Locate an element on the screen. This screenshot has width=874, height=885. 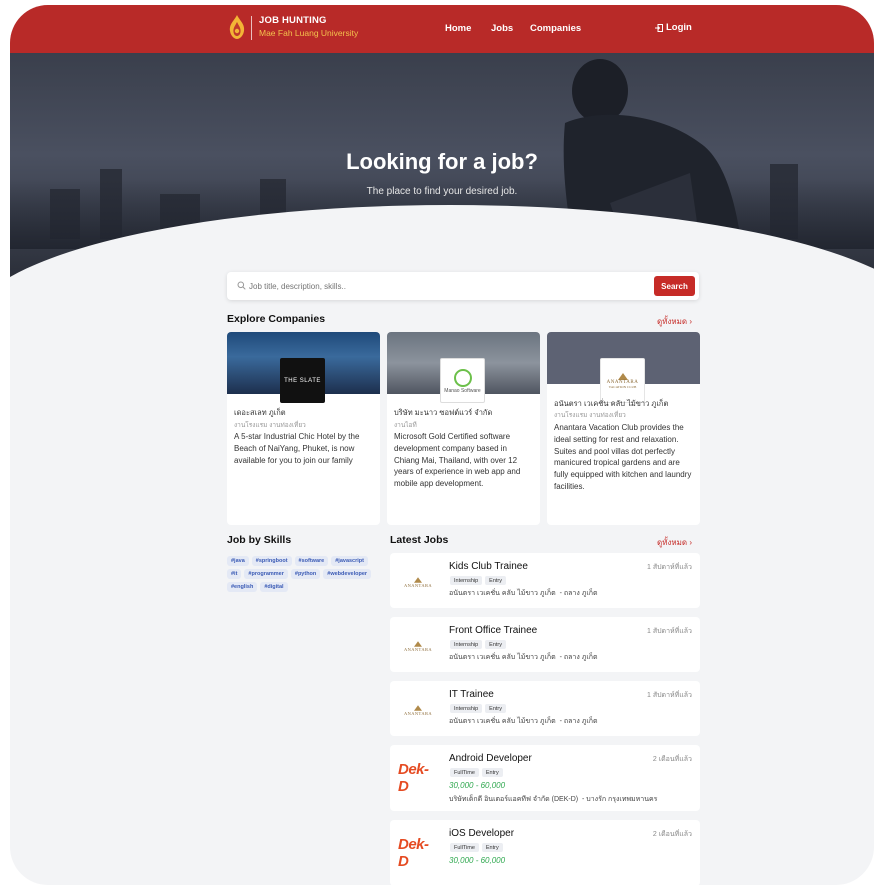
skill-tag: #java is located at coordinates (238, 561).